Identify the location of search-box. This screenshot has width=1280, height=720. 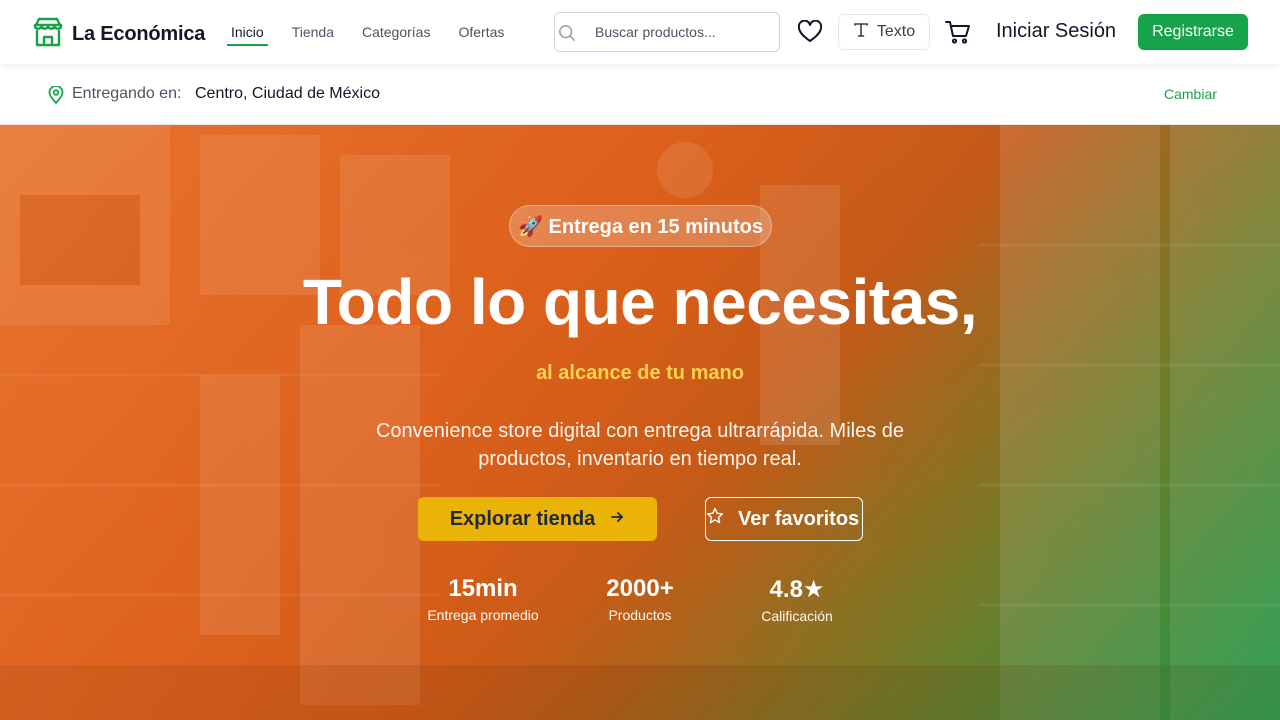
(667, 32).